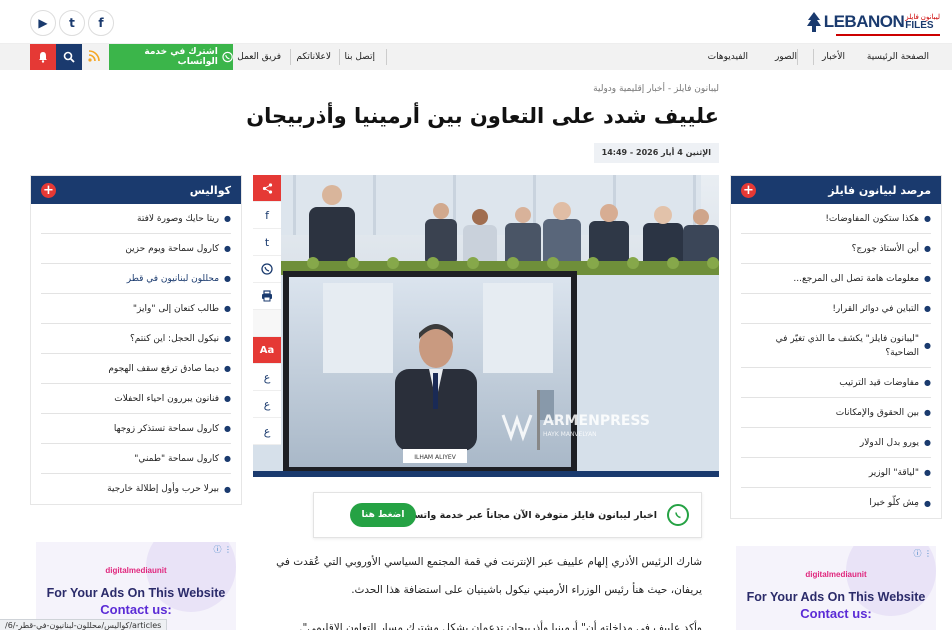 This screenshot has width=952, height=630. Describe the element at coordinates (267, 215) in the screenshot. I see `facebook-share-icon: f` at that location.